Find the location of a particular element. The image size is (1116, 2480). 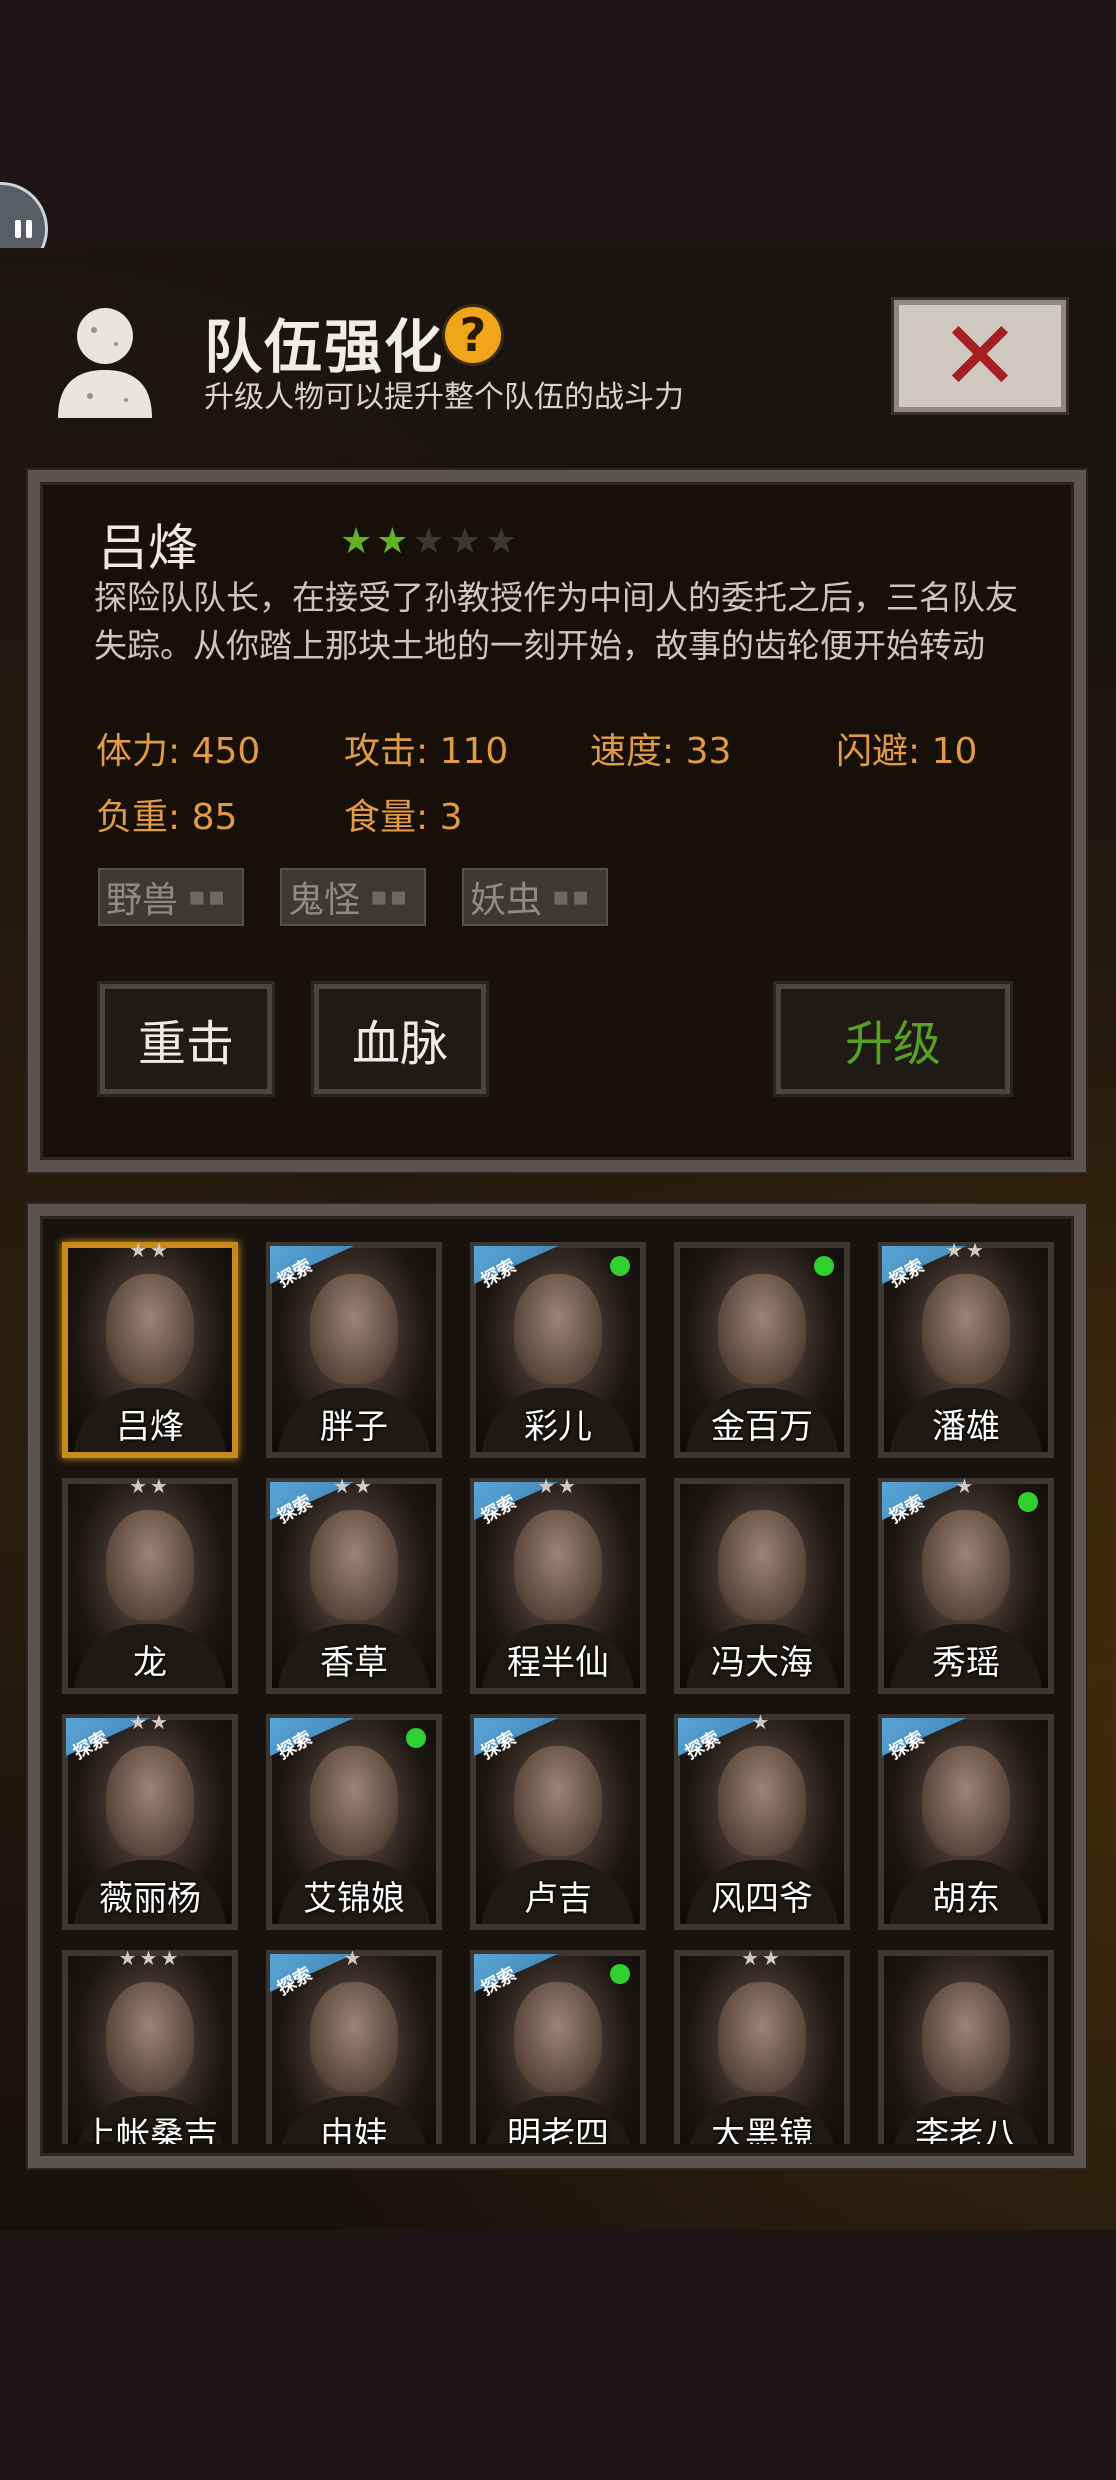

character-card: 探索 ★ 秀瑶 is located at coordinates (966, 1584).